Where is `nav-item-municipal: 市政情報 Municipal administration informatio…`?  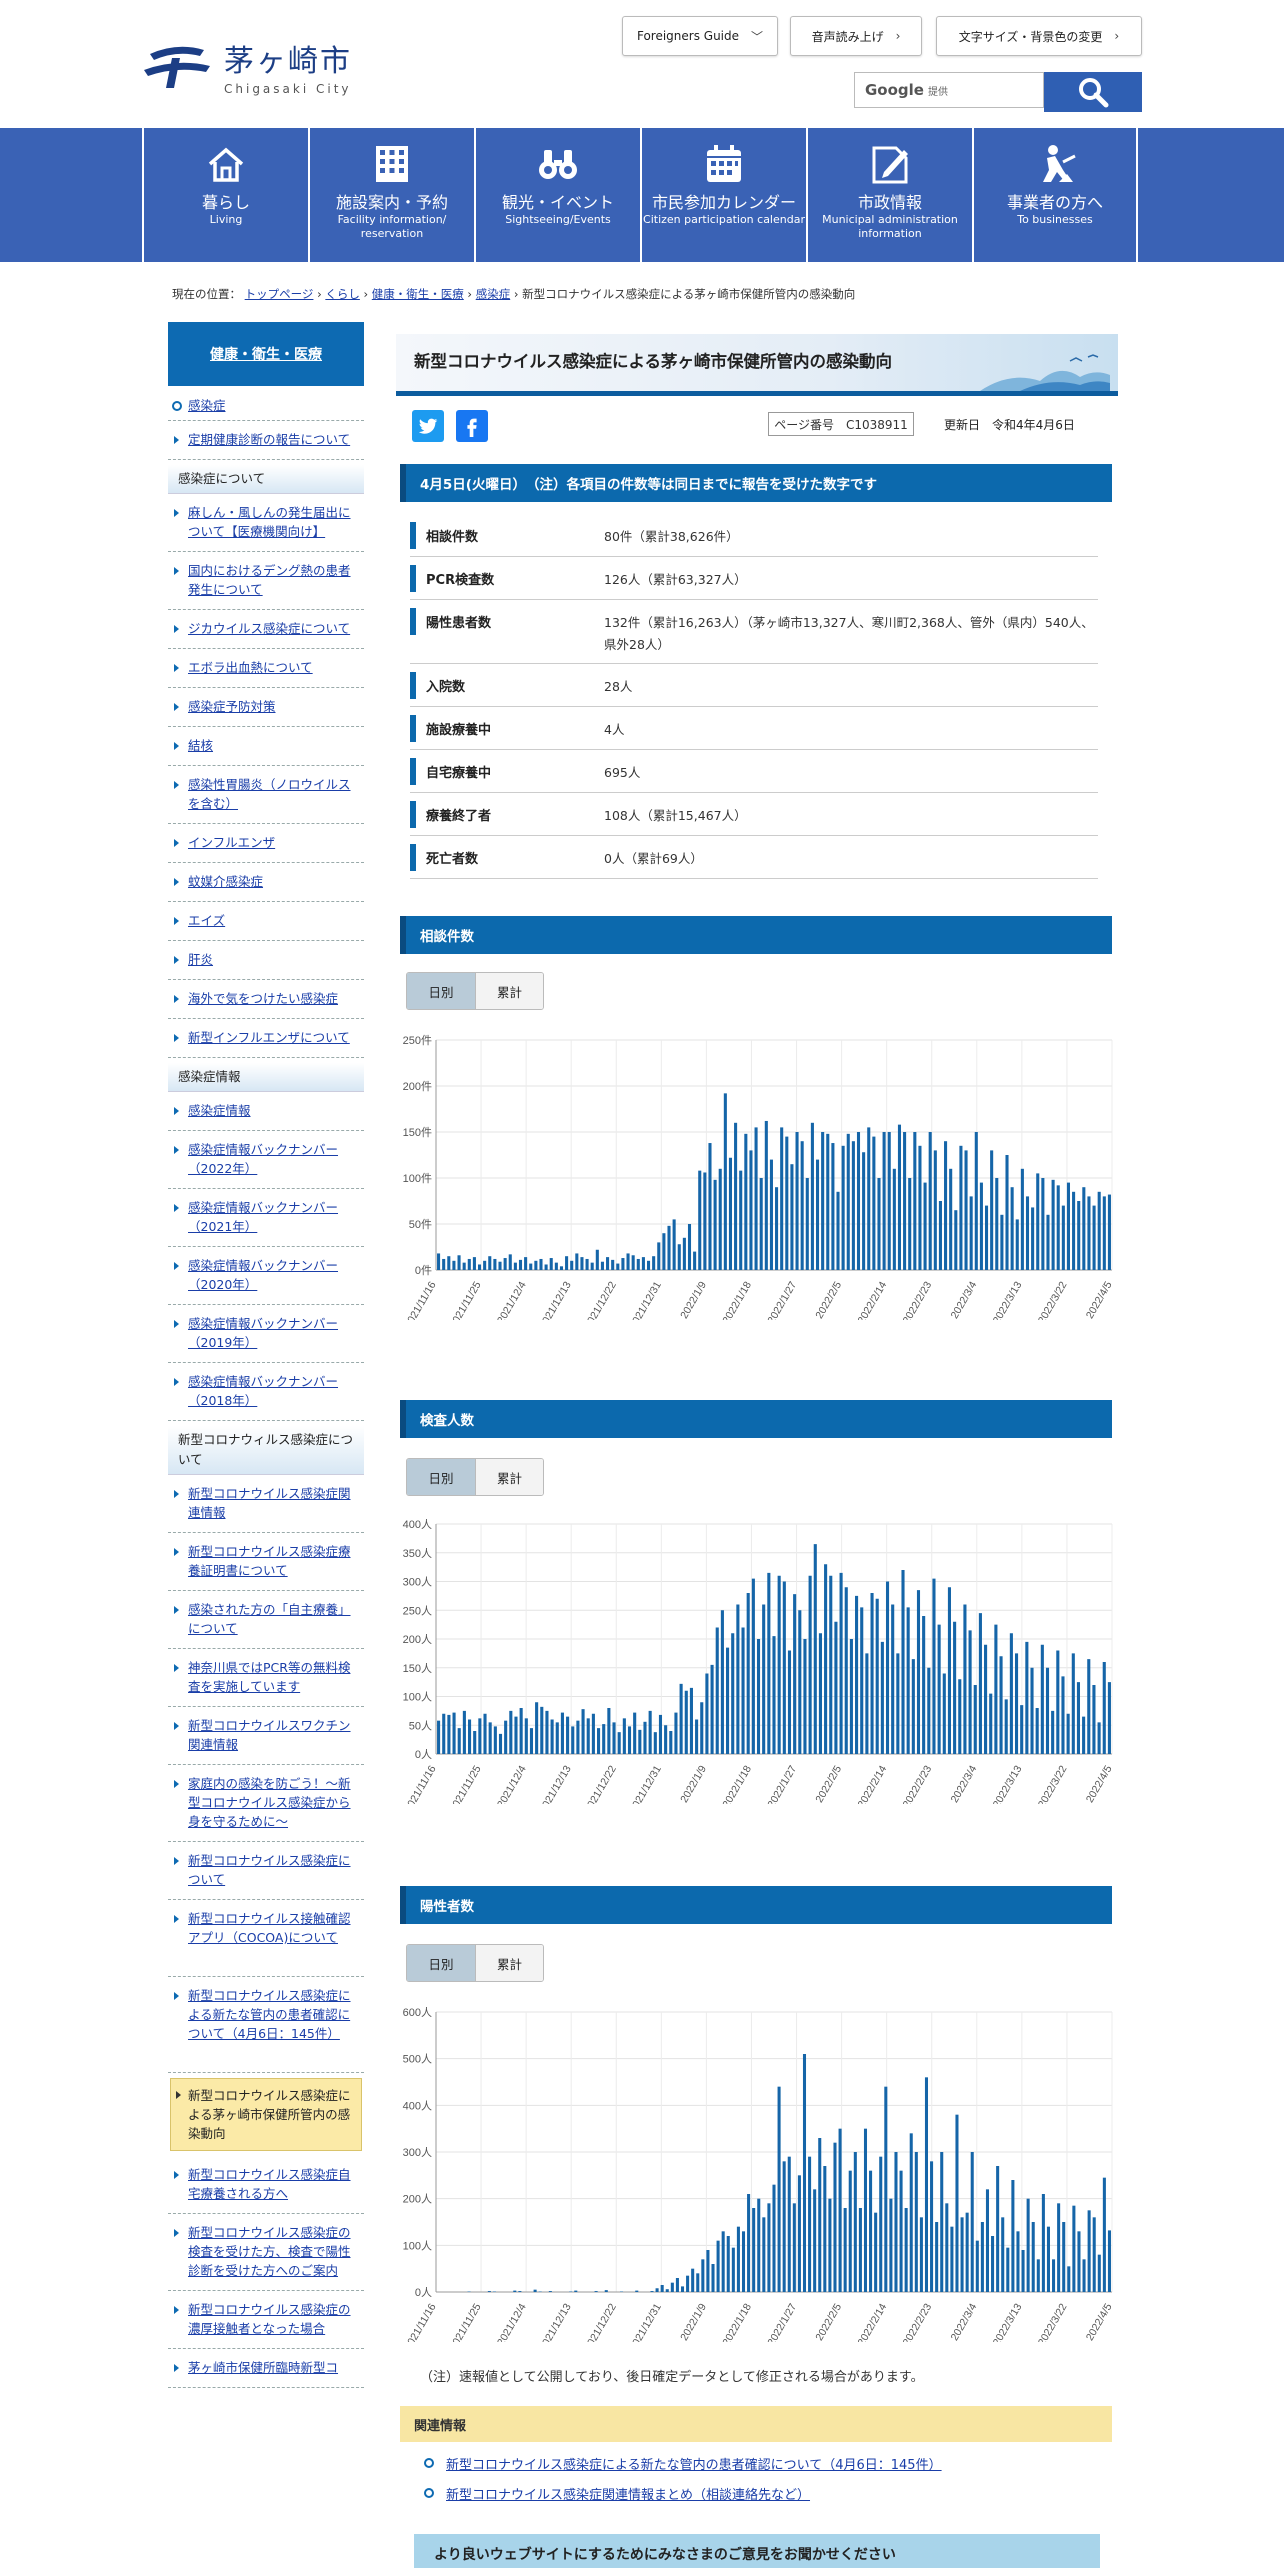 nav-item-municipal: 市政情報 Municipal administration informatio… is located at coordinates (889, 195).